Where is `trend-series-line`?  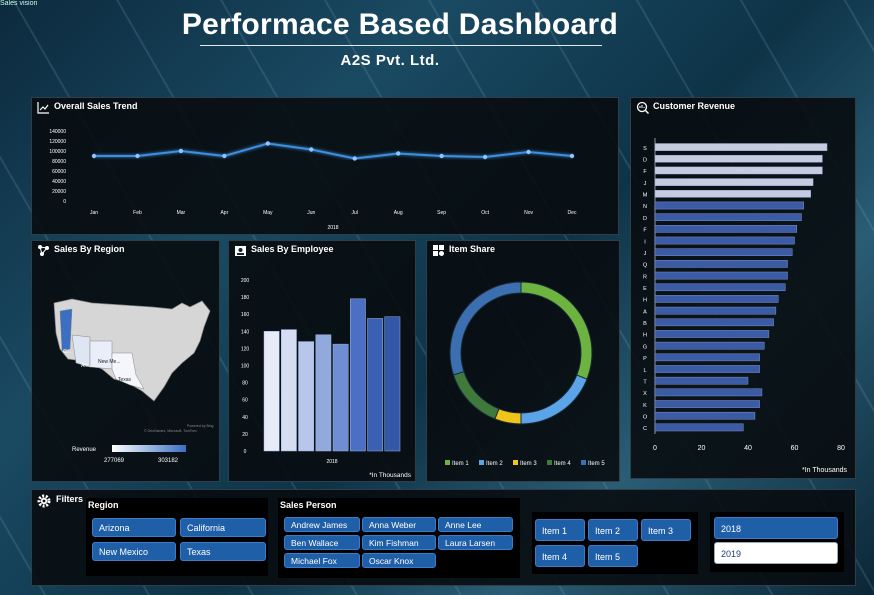 trend-series-line is located at coordinates (333, 151).